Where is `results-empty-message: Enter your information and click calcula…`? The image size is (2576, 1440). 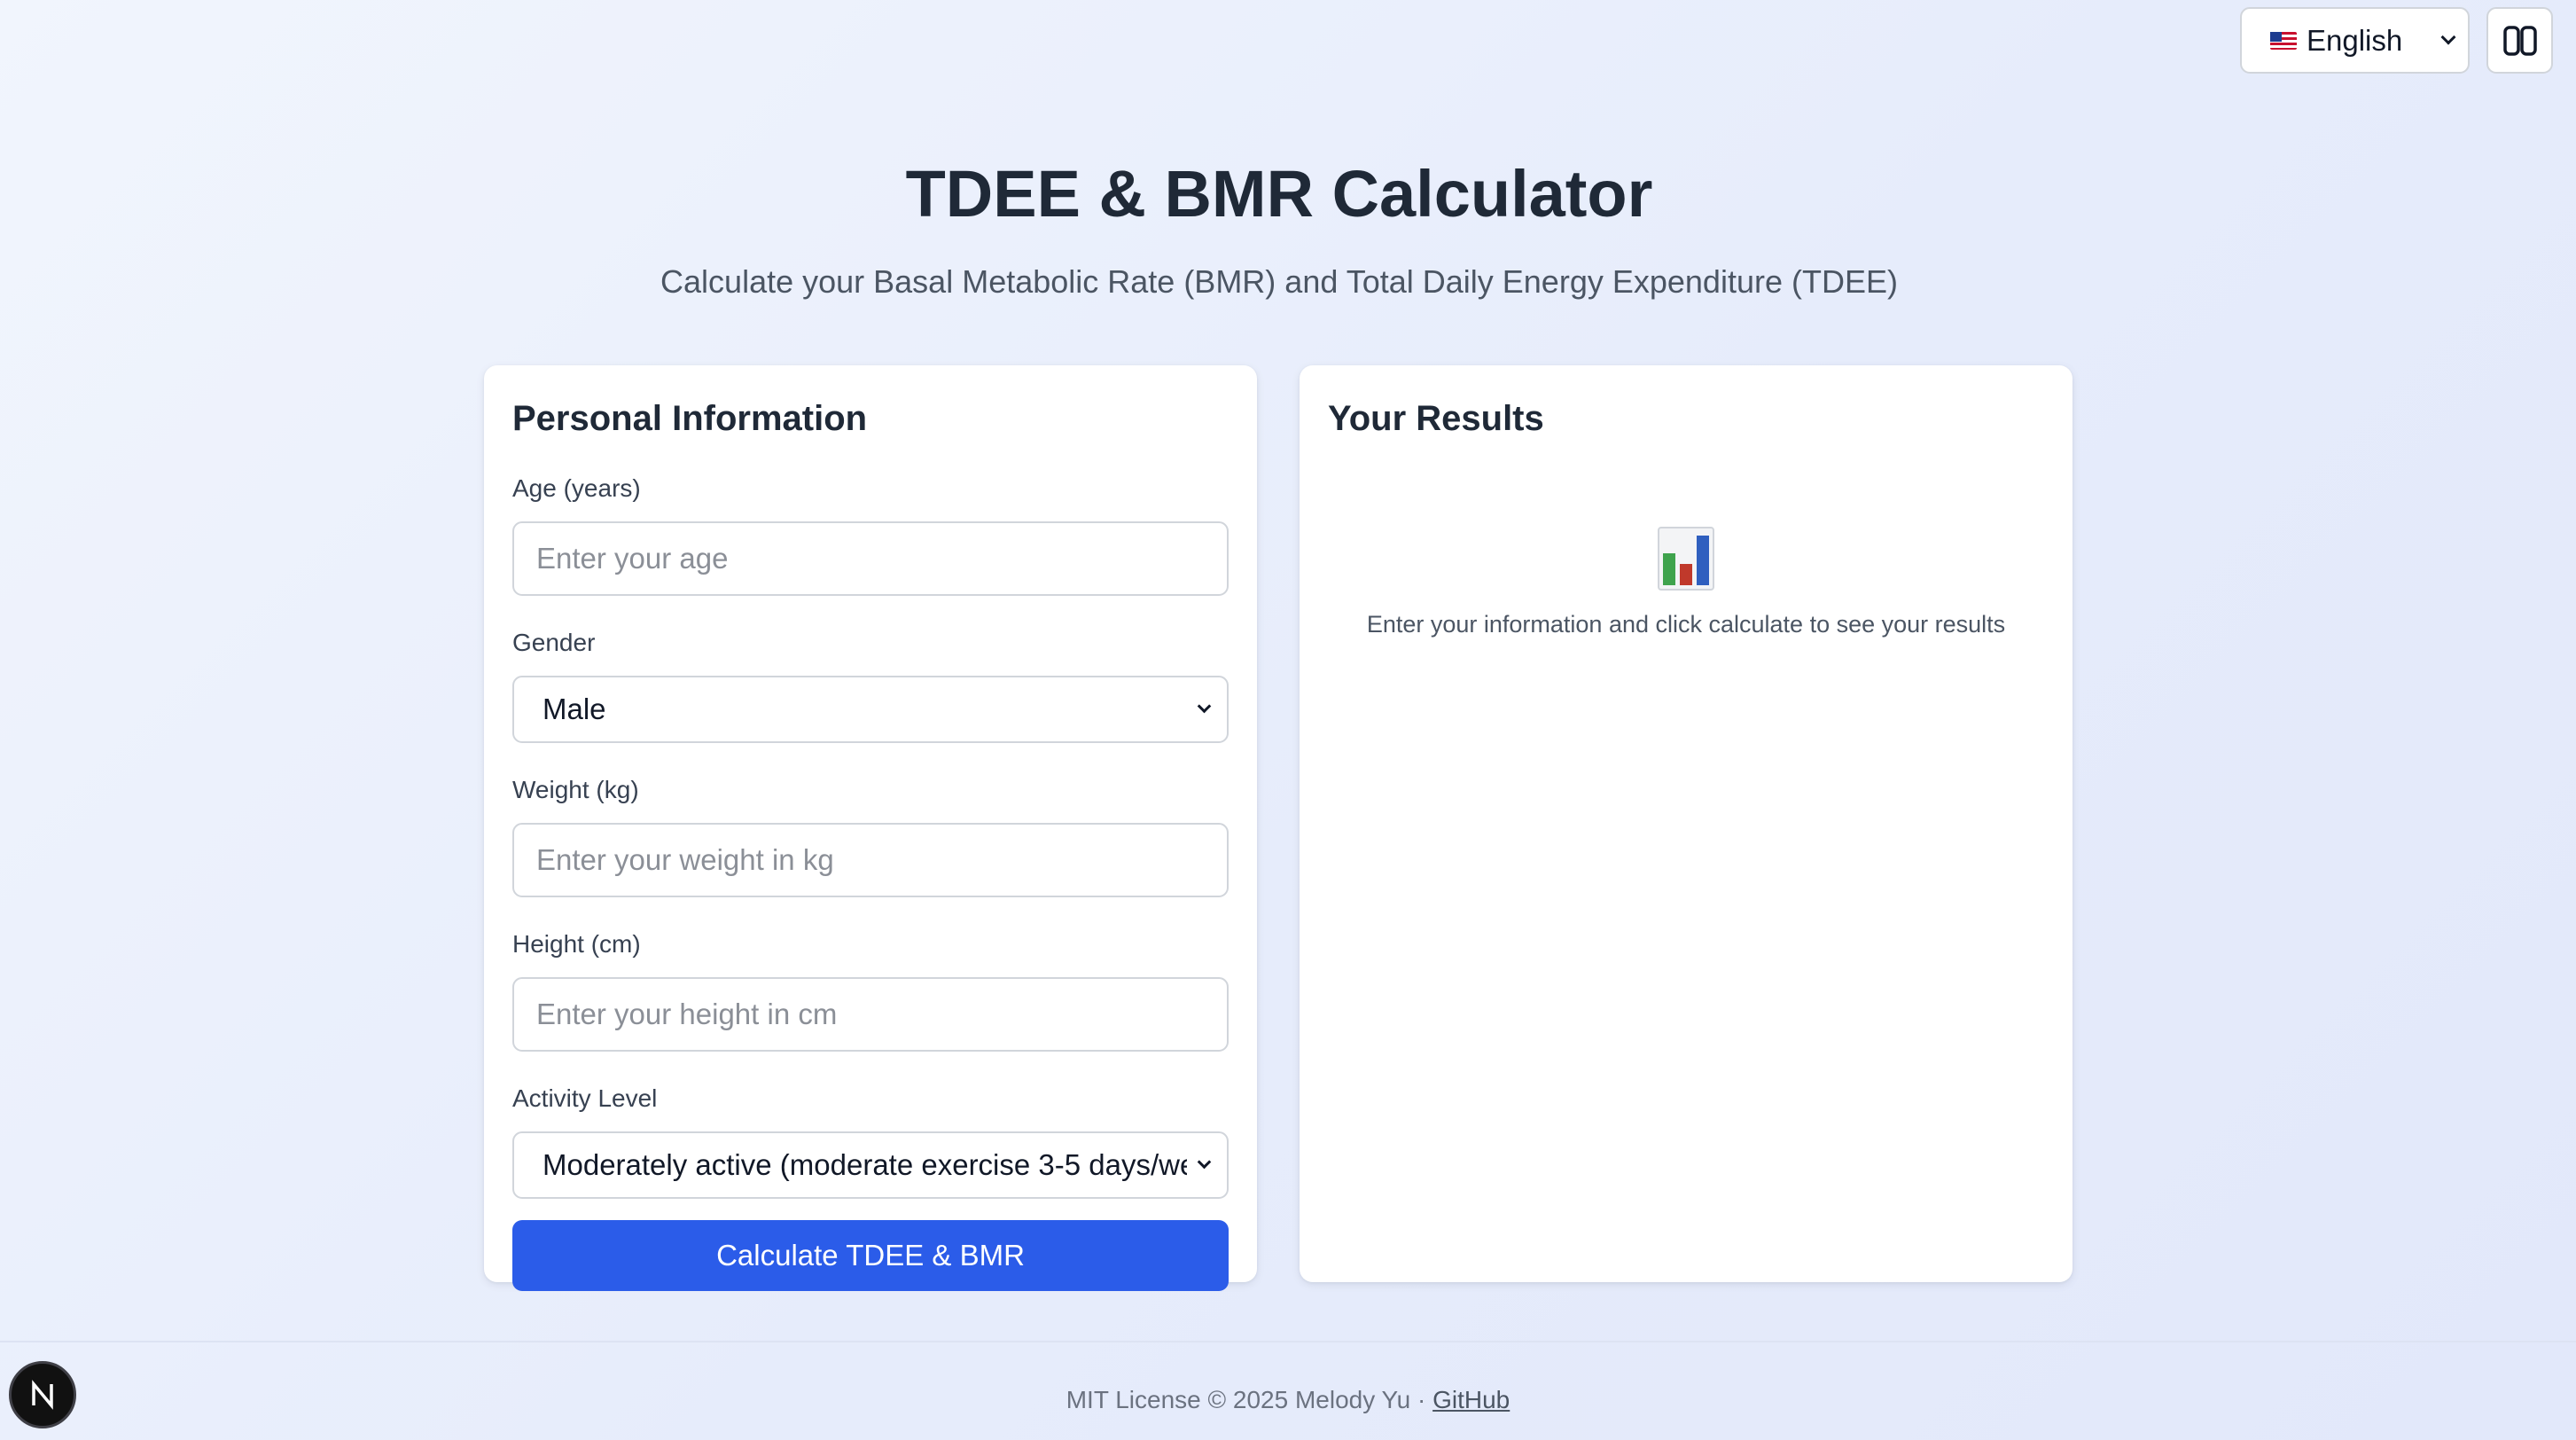 results-empty-message: Enter your information and click calcula… is located at coordinates (1686, 624).